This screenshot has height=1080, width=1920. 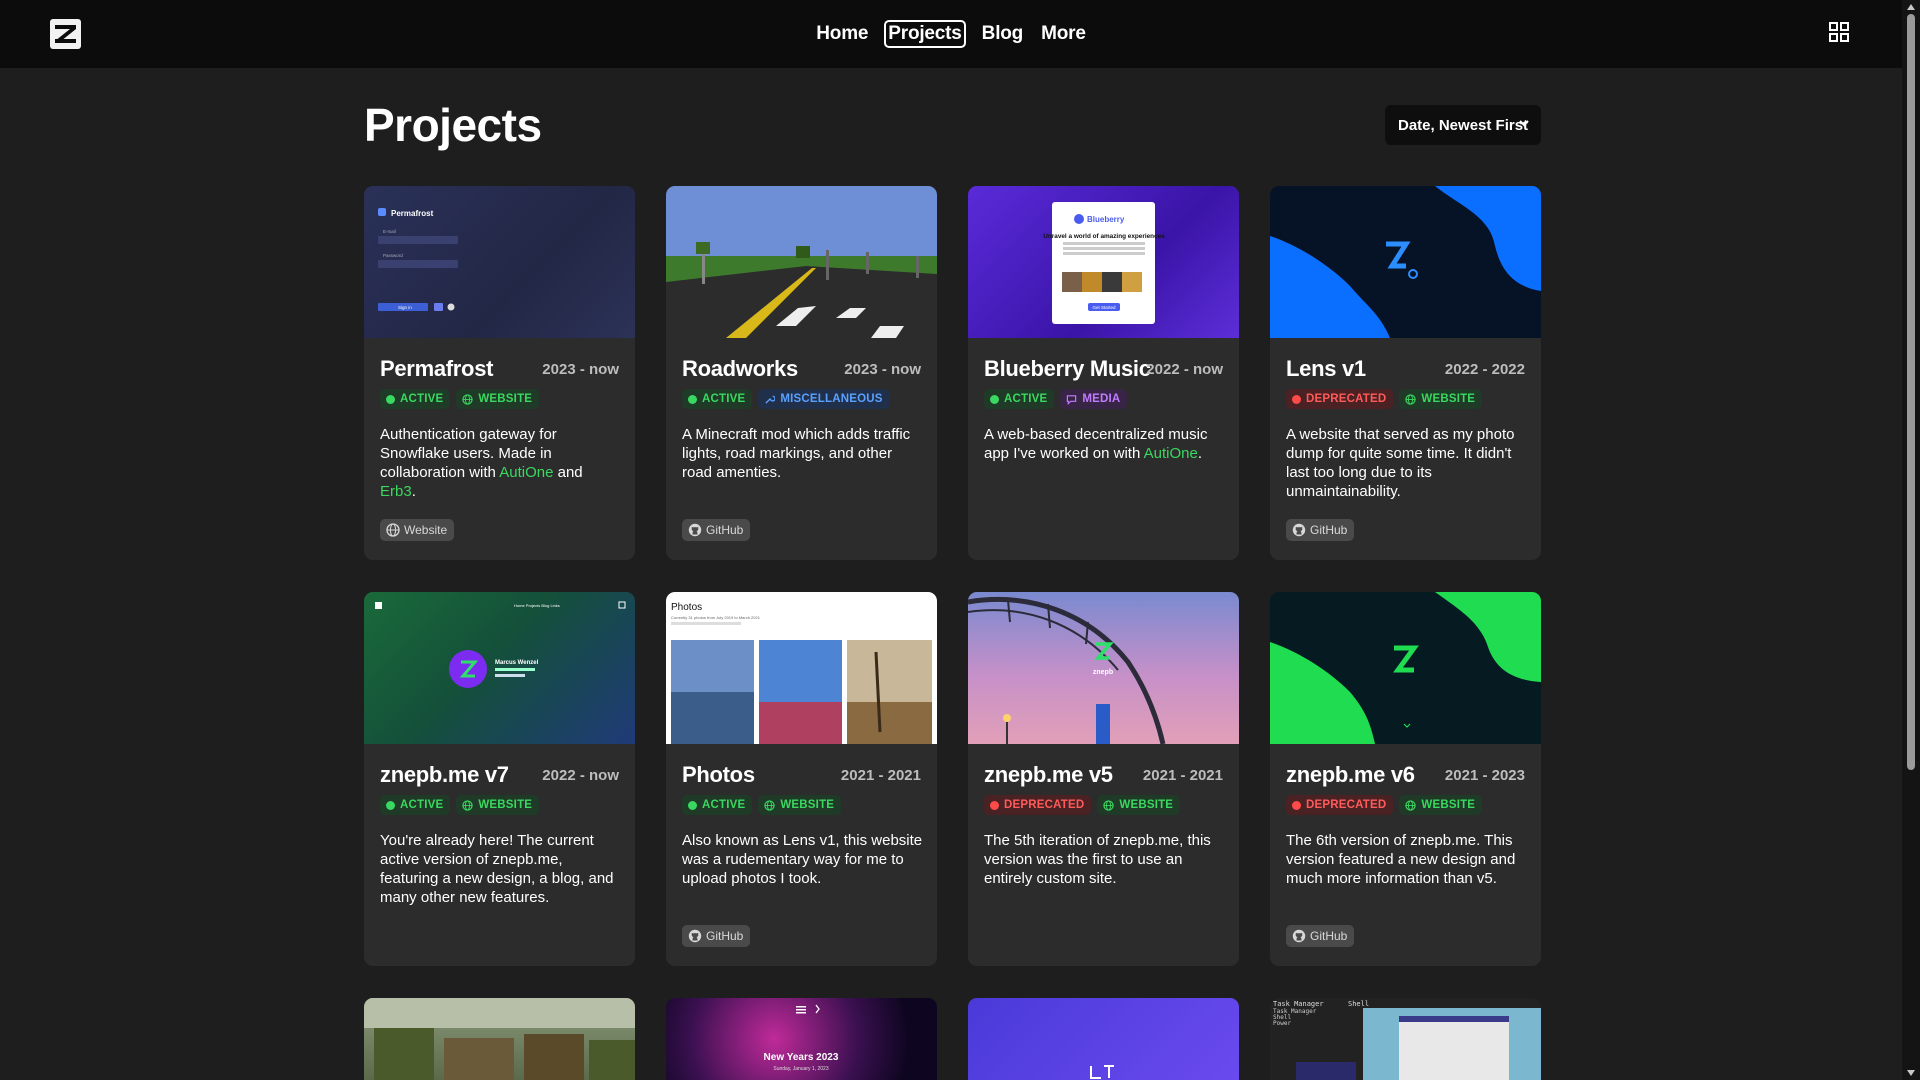 I want to click on project-title: Roadworks, so click(x=740, y=368).